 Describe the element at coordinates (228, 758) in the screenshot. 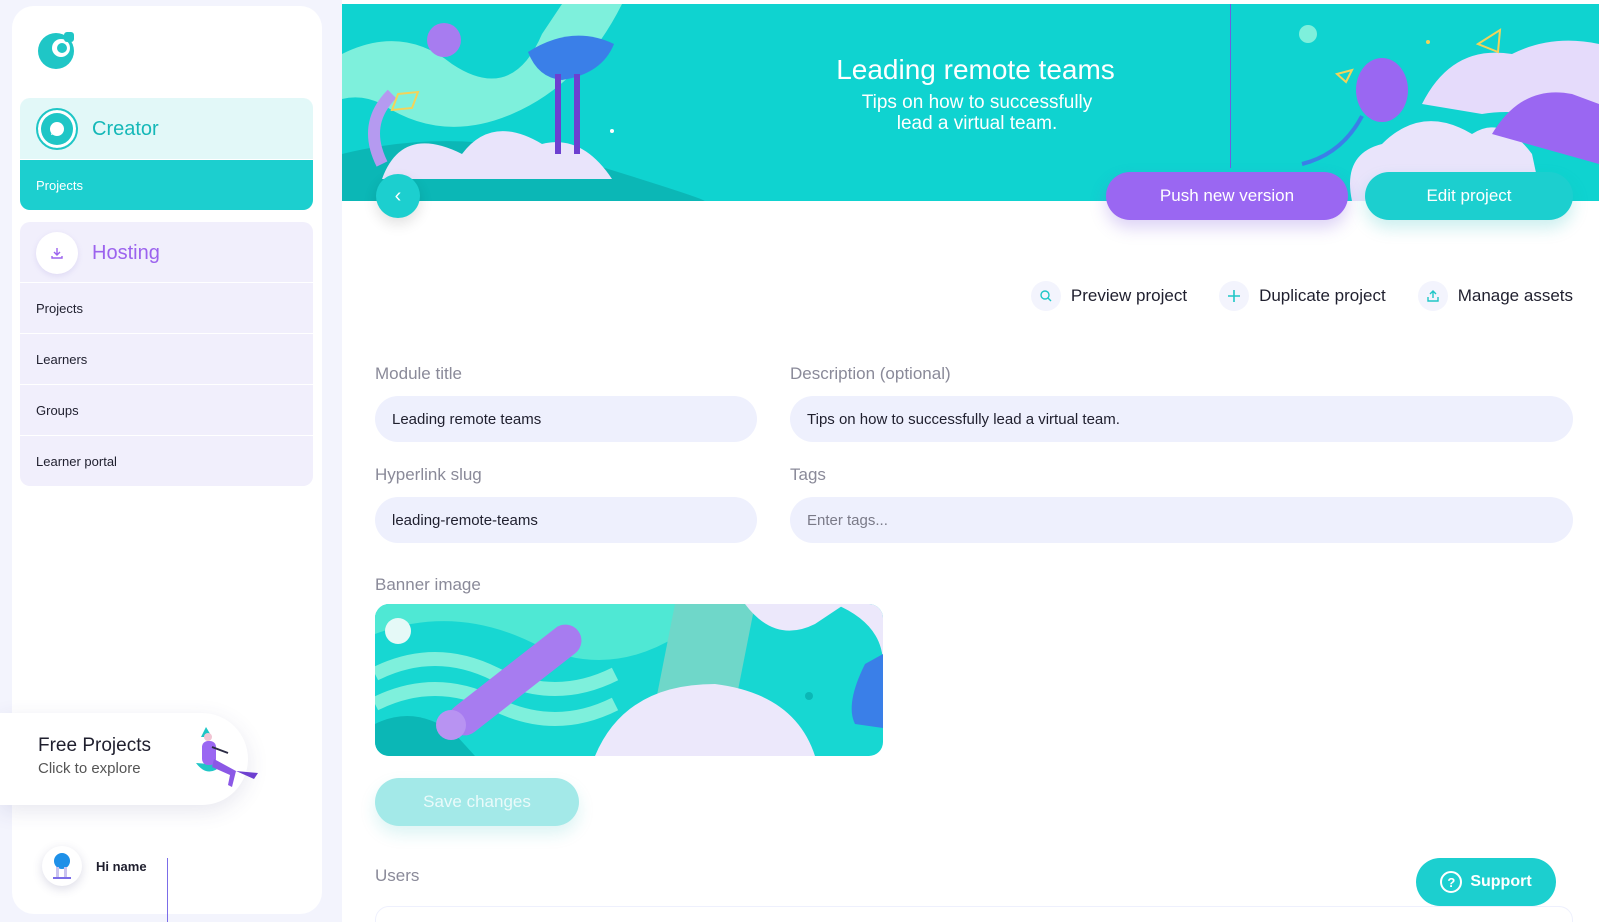

I see `person-illustration-icon` at that location.